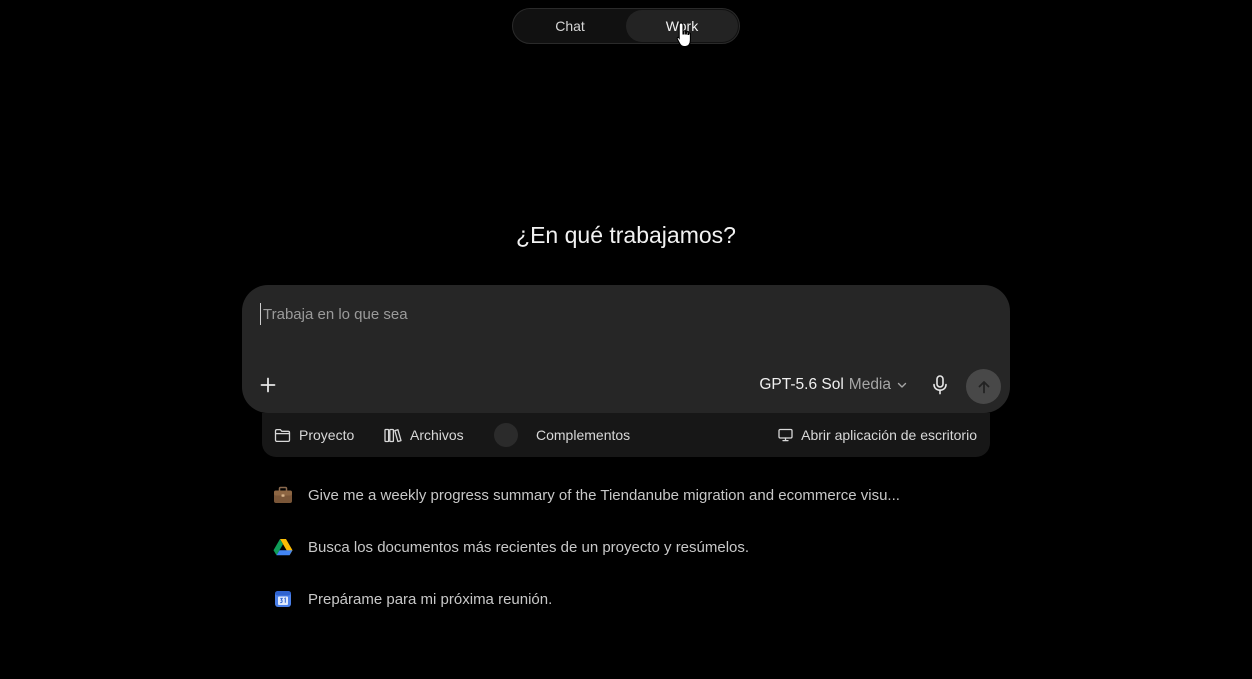 This screenshot has height=679, width=1252. I want to click on model-effort: Media, so click(869, 384).